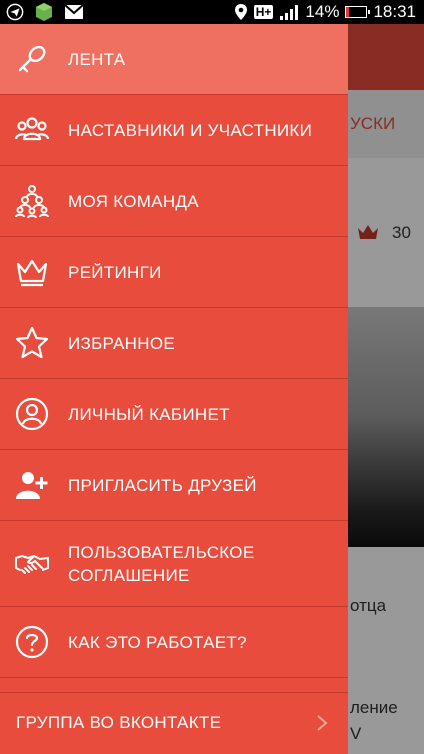 Image resolution: width=424 pixels, height=754 pixels. I want to click on menu-item-my-team: МОЯ КОМАНДА, so click(174, 201).